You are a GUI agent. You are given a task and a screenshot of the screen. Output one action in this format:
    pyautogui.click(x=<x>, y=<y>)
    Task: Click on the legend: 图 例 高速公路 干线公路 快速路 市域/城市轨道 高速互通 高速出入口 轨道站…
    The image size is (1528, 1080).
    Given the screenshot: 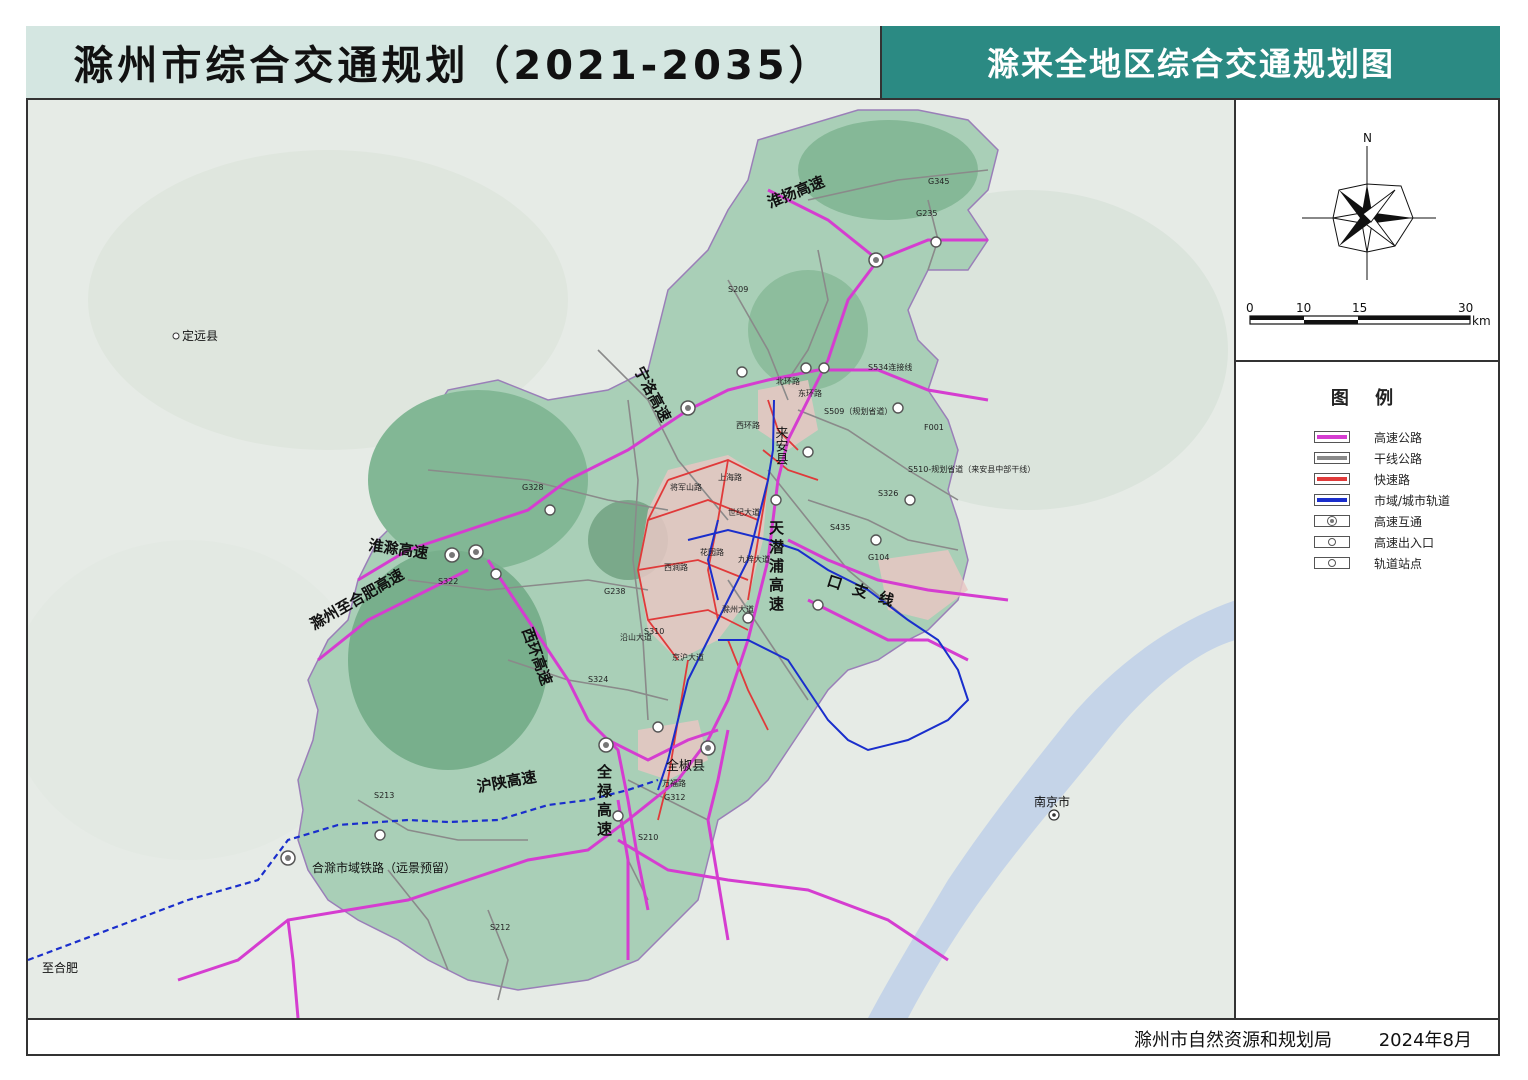 What is the action you would take?
    pyautogui.click(x=1367, y=512)
    